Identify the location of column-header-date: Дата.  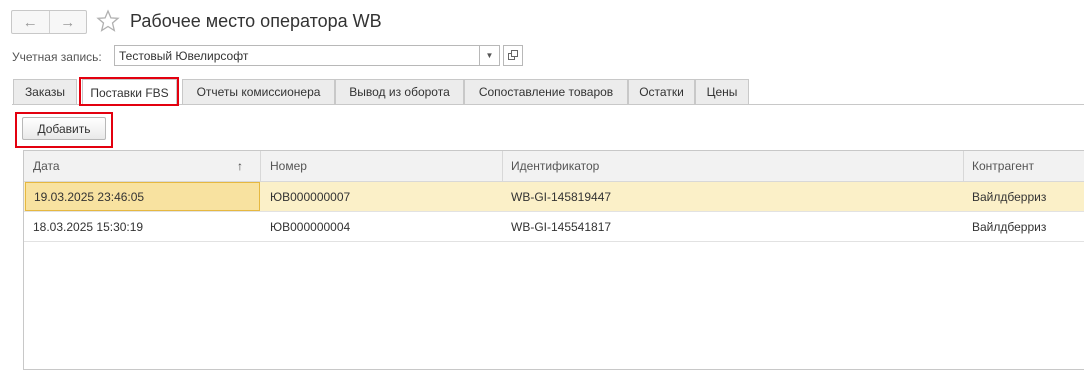
(46, 166).